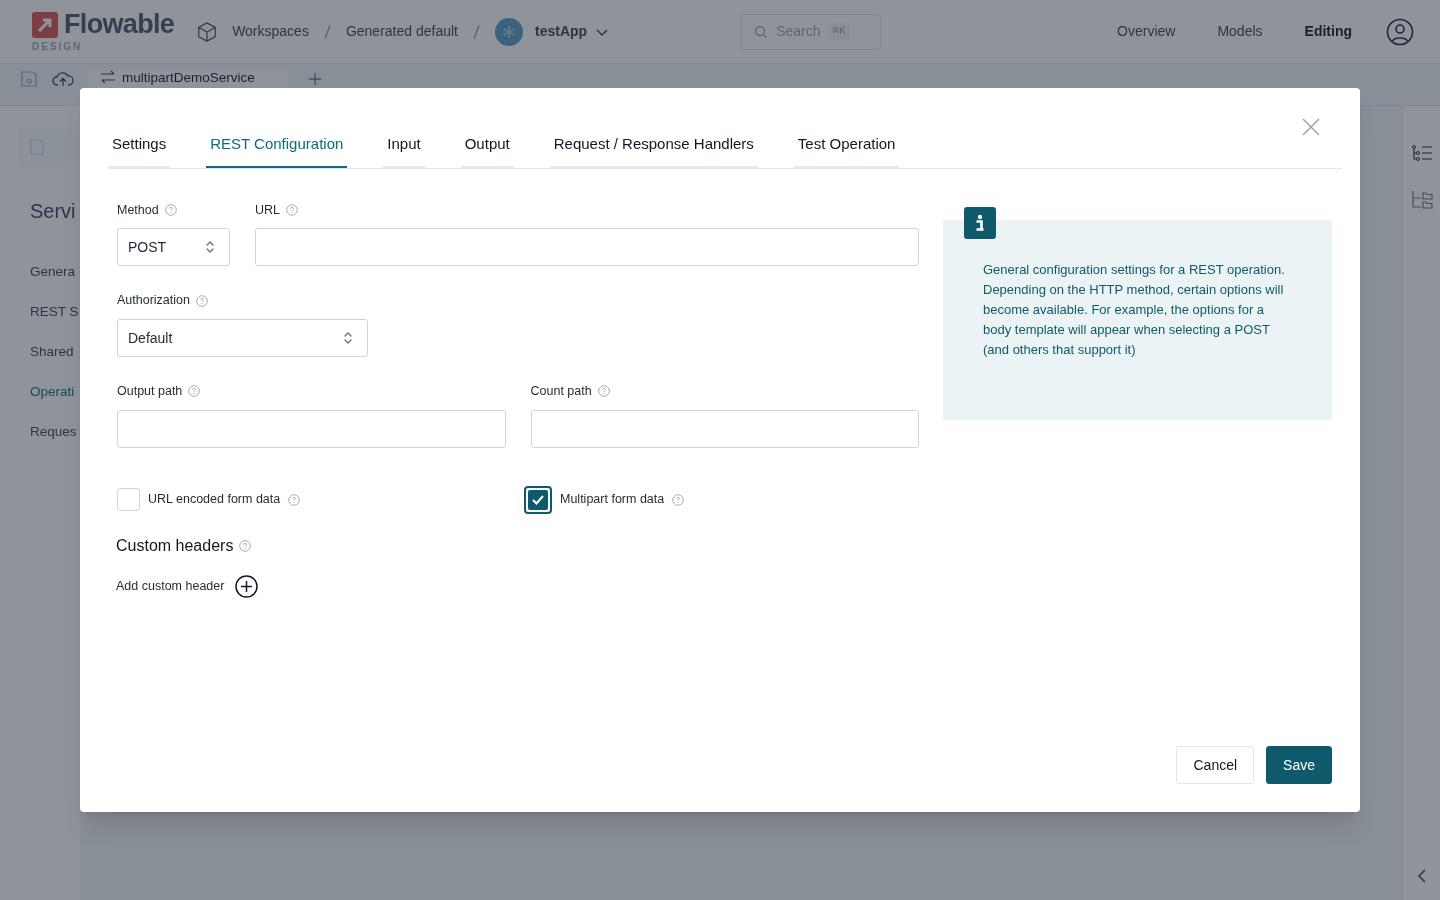 Image resolution: width=1440 pixels, height=900 pixels. What do you see at coordinates (404, 150) in the screenshot?
I see `dialog-tab: Input` at bounding box center [404, 150].